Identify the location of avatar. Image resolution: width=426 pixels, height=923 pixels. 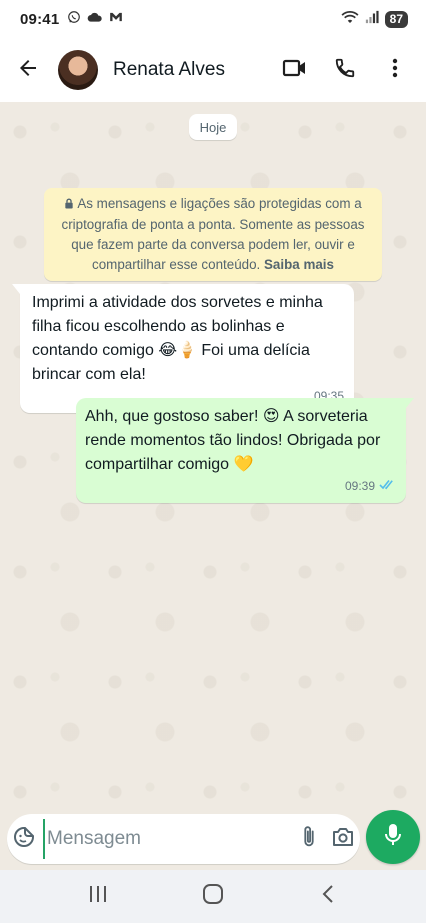
(78, 70).